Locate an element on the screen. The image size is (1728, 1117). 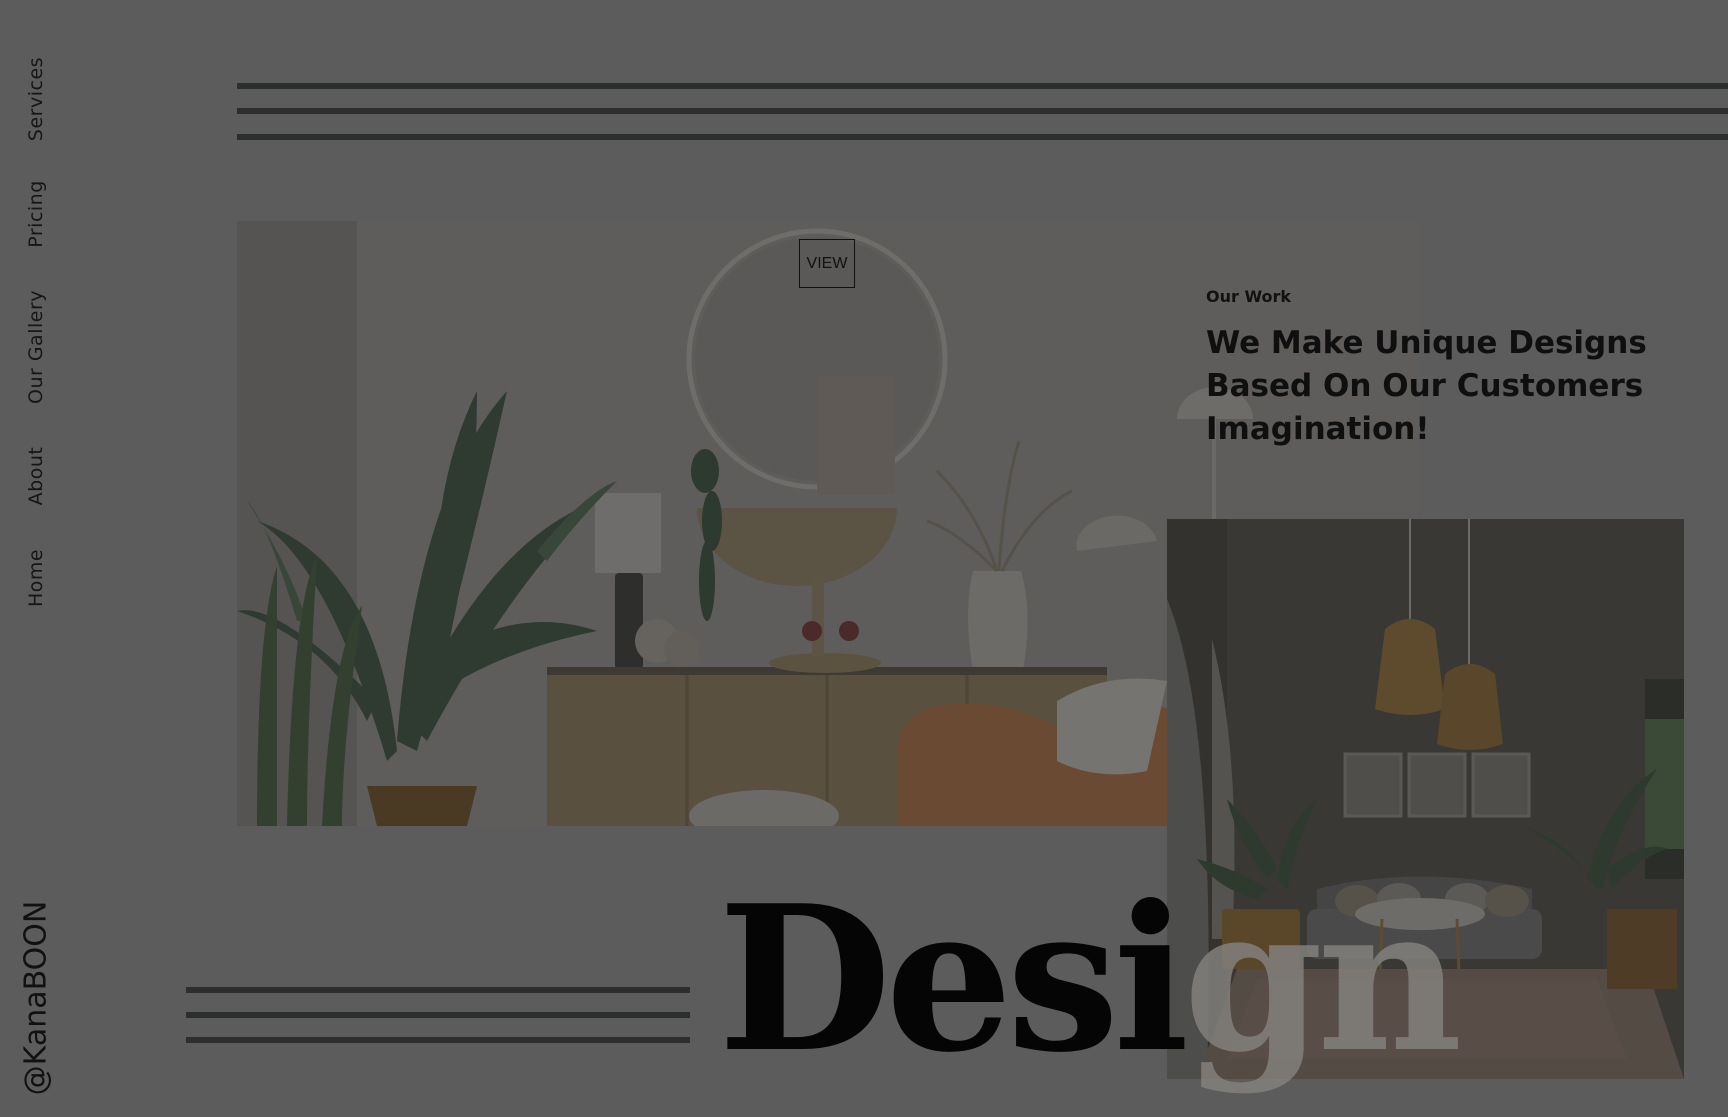
nav-item-our-gallery: Our Gallery is located at coordinates (36, 347).